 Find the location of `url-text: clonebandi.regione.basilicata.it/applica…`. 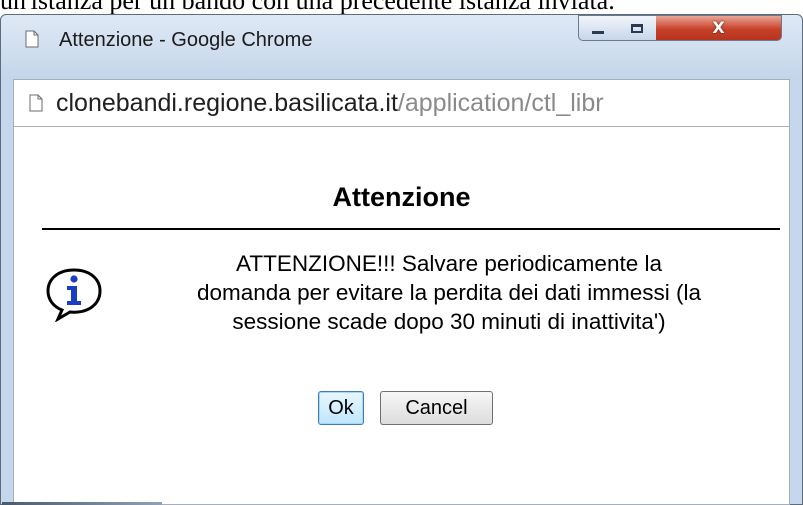

url-text: clonebandi.regione.basilicata.it/applica… is located at coordinates (330, 103).